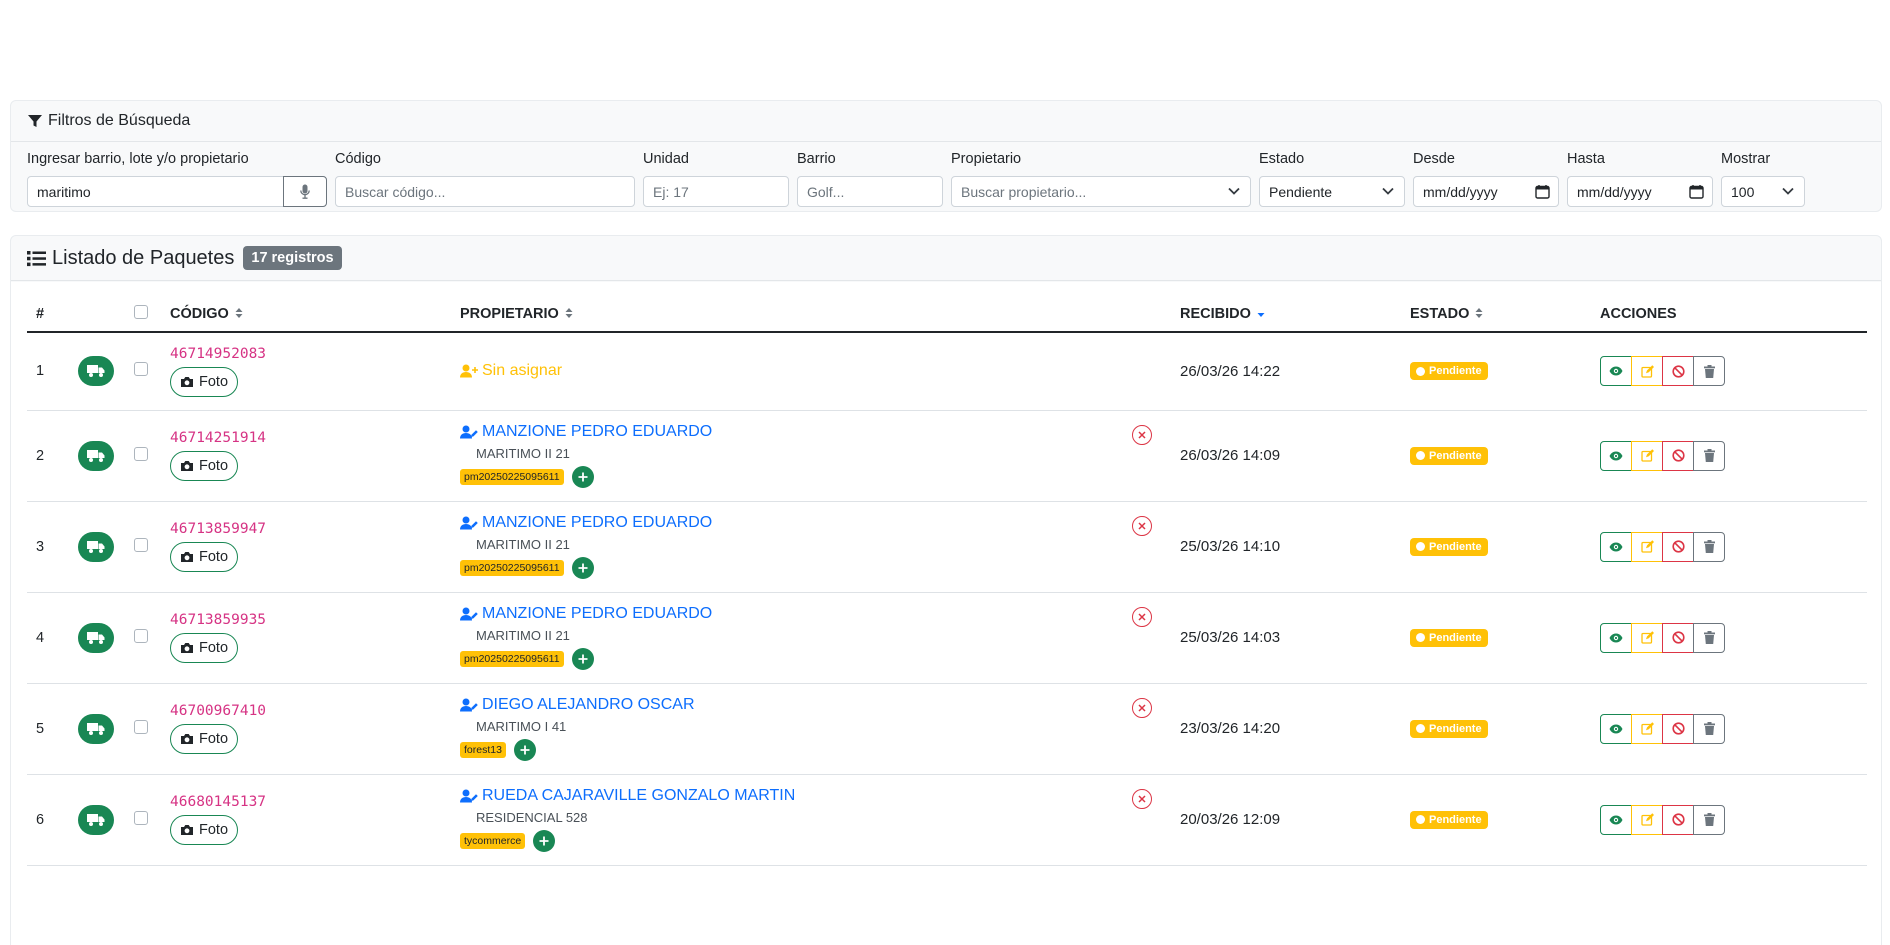  Describe the element at coordinates (1763, 191) in the screenshot. I see `mostrar-select: 100` at that location.